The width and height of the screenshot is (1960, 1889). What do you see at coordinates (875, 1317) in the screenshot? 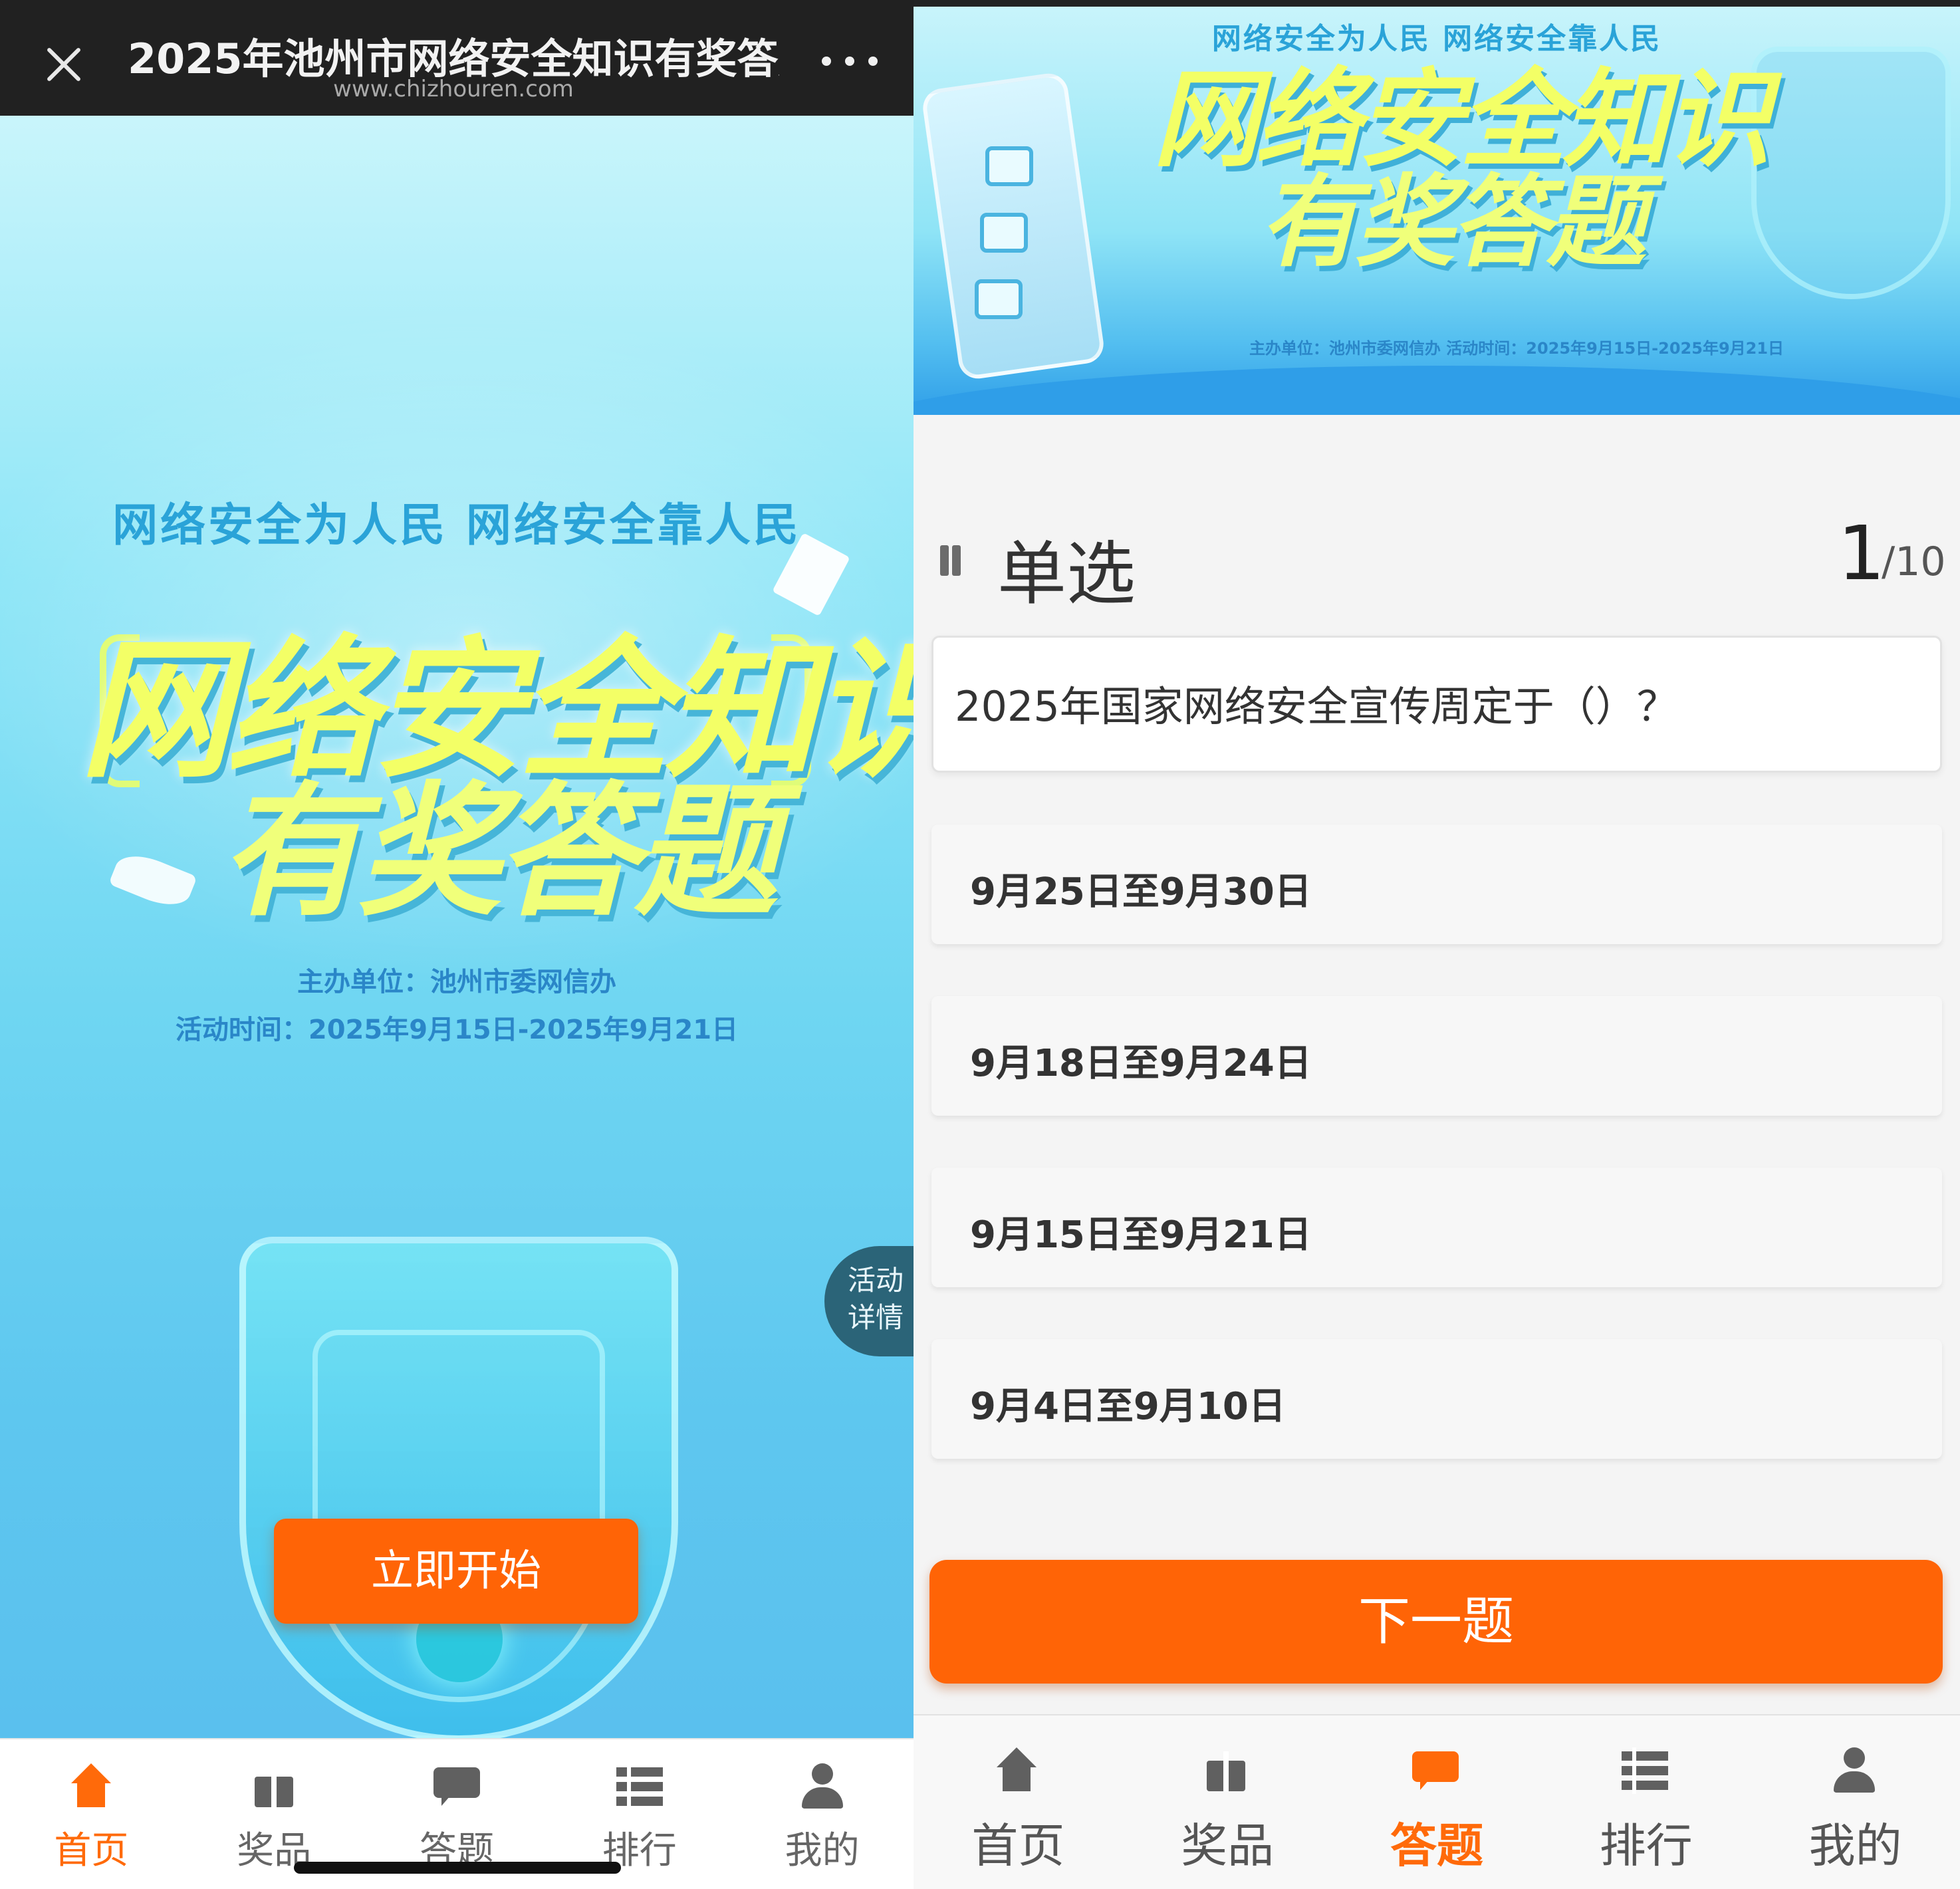
I see `activity-tab-line2: 详情` at bounding box center [875, 1317].